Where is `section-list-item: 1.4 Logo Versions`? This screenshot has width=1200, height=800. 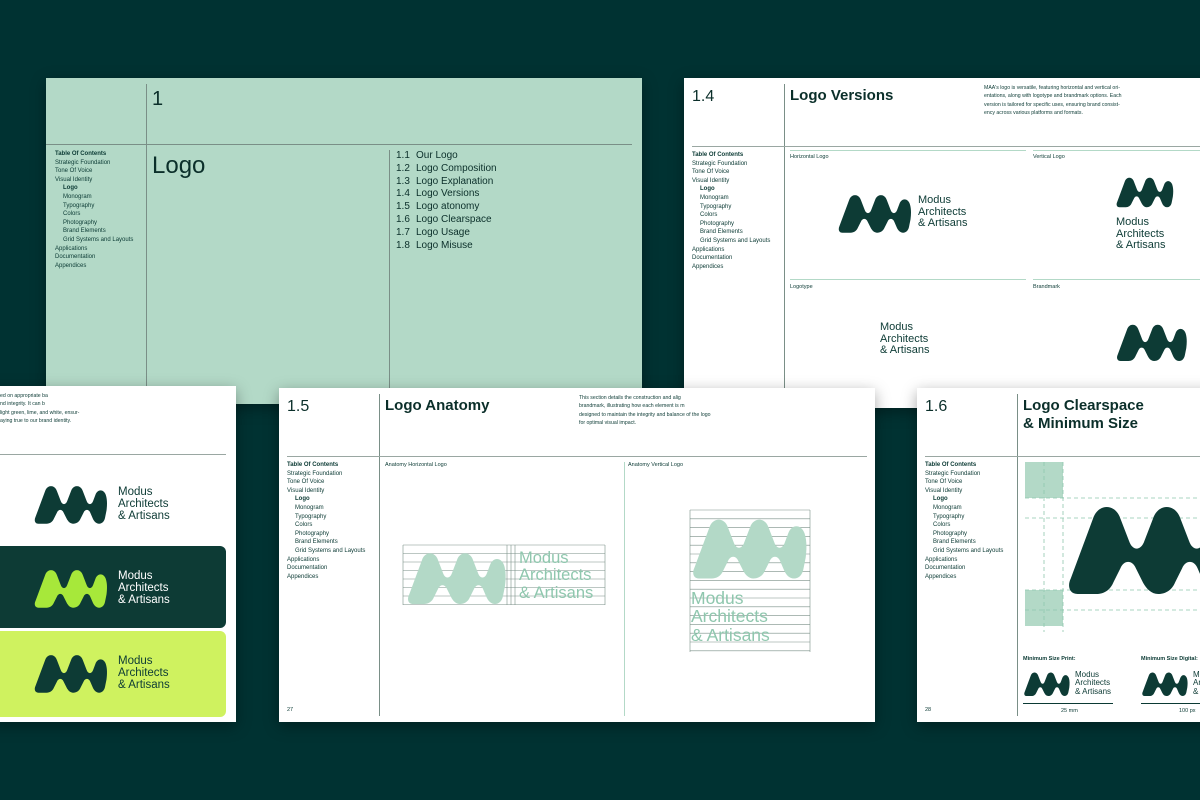
section-list-item: 1.4 Logo Versions is located at coordinates (446, 194).